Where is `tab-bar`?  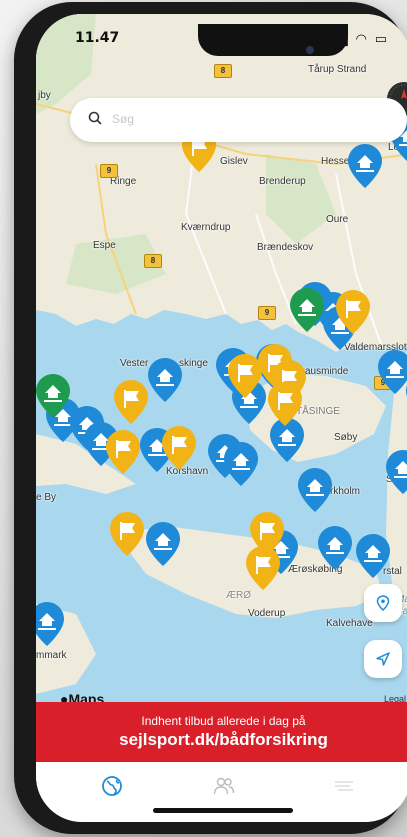 tab-bar is located at coordinates (221, 792).